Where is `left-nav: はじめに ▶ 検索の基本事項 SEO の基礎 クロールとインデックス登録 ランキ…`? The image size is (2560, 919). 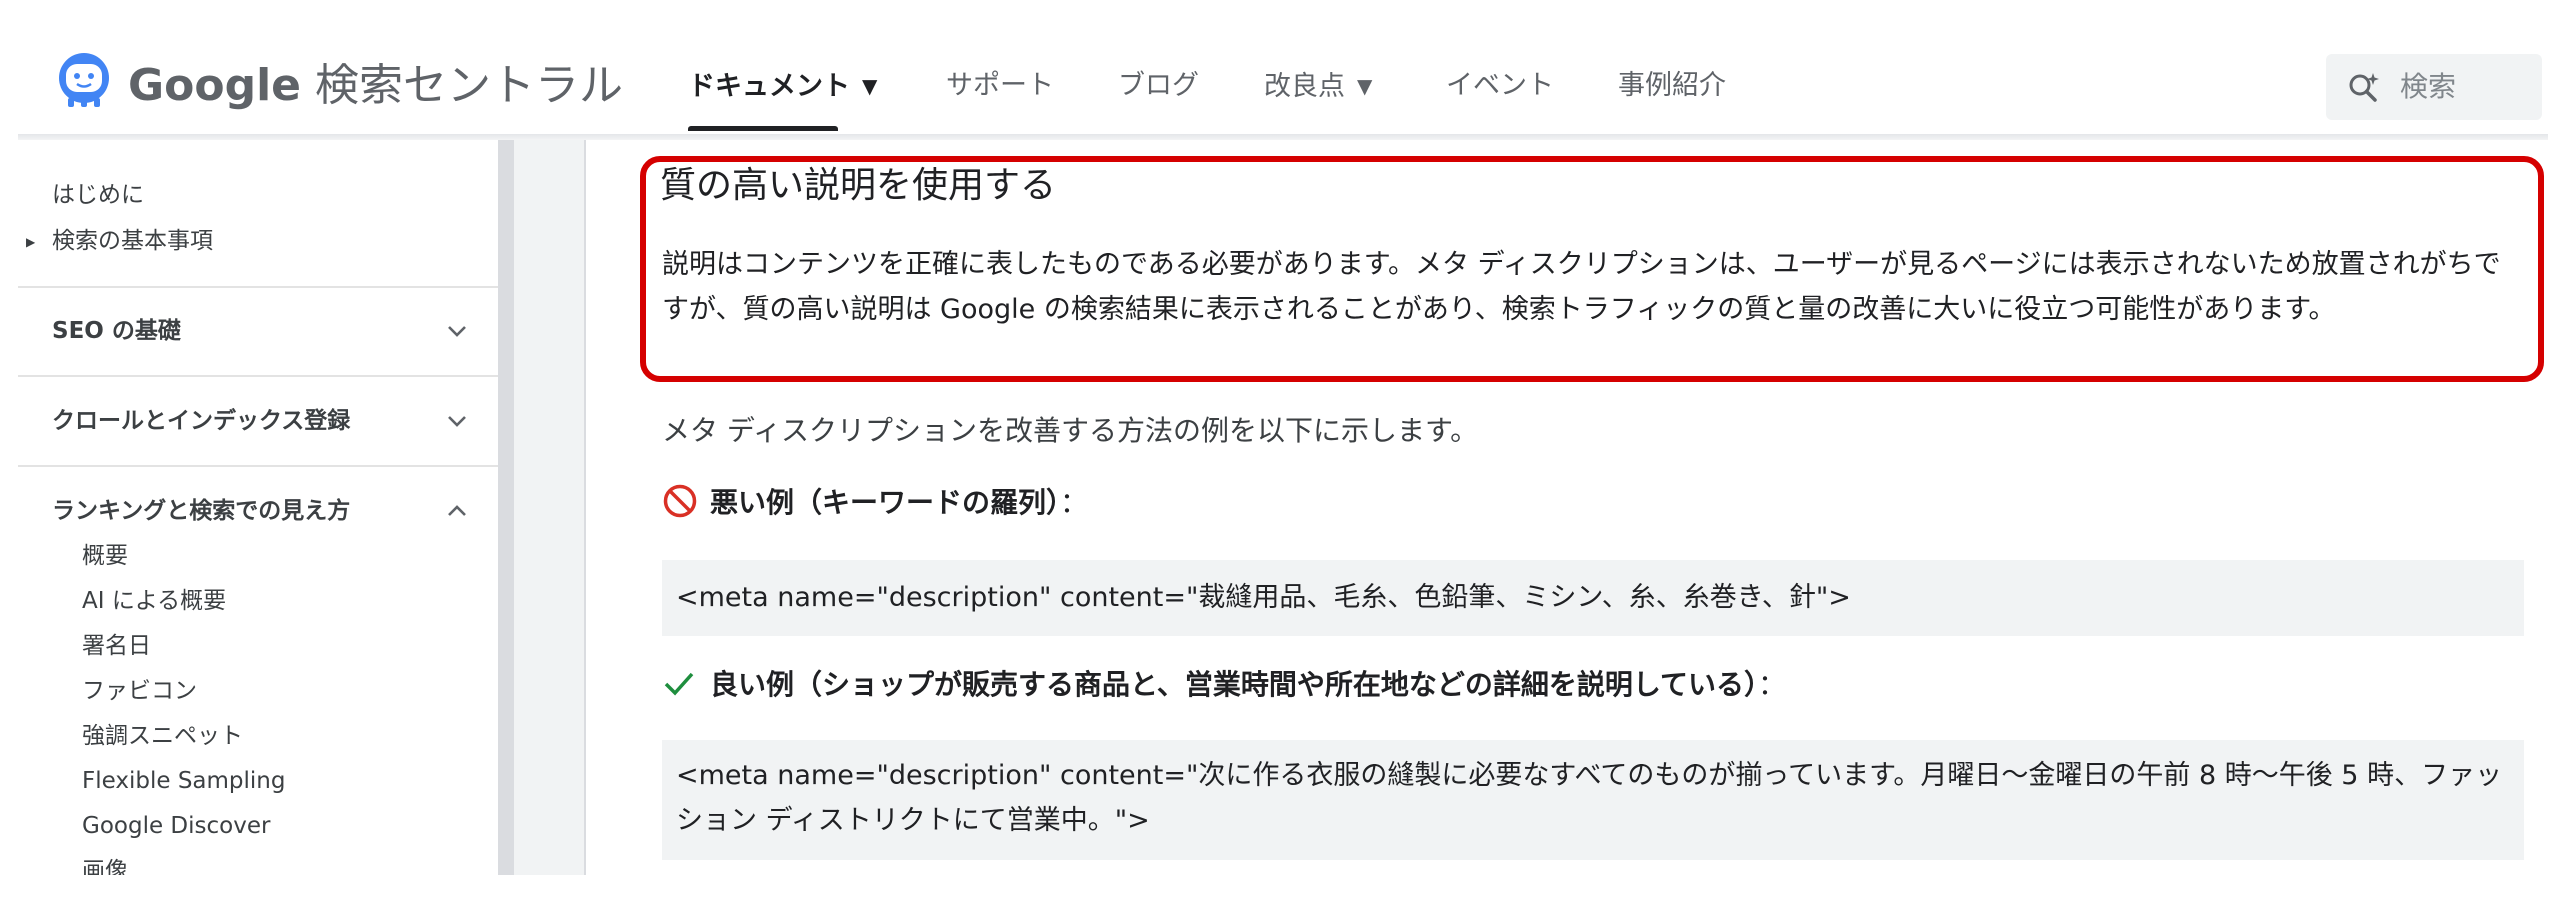
left-nav: はじめに ▶ 検索の基本事項 SEO の基礎 クロールとインデックス登録 ランキ… is located at coordinates (258, 507).